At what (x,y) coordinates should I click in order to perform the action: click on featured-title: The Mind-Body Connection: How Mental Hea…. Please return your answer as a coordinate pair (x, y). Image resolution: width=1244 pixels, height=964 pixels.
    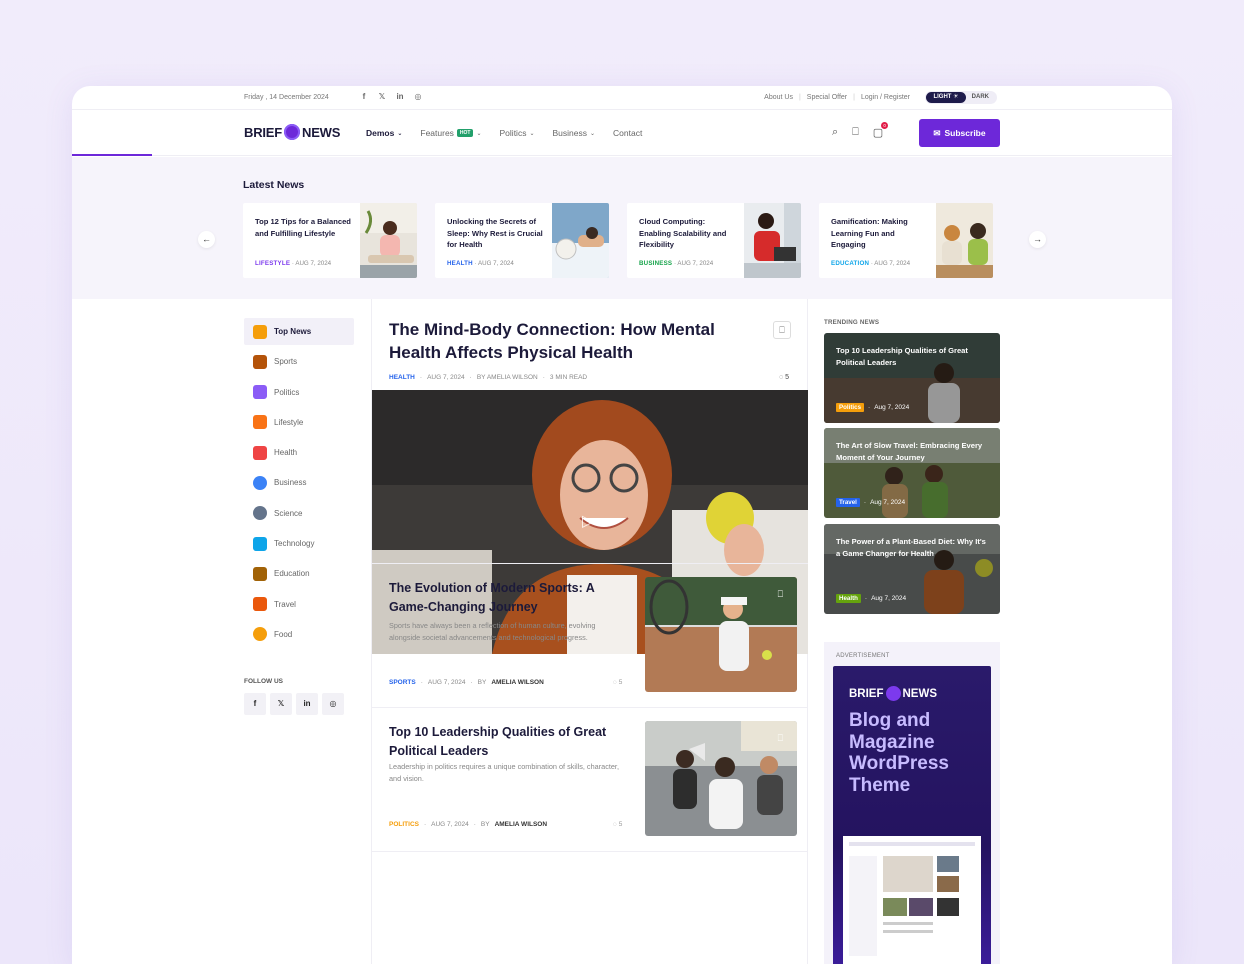
    Looking at the image, I should click on (574, 341).